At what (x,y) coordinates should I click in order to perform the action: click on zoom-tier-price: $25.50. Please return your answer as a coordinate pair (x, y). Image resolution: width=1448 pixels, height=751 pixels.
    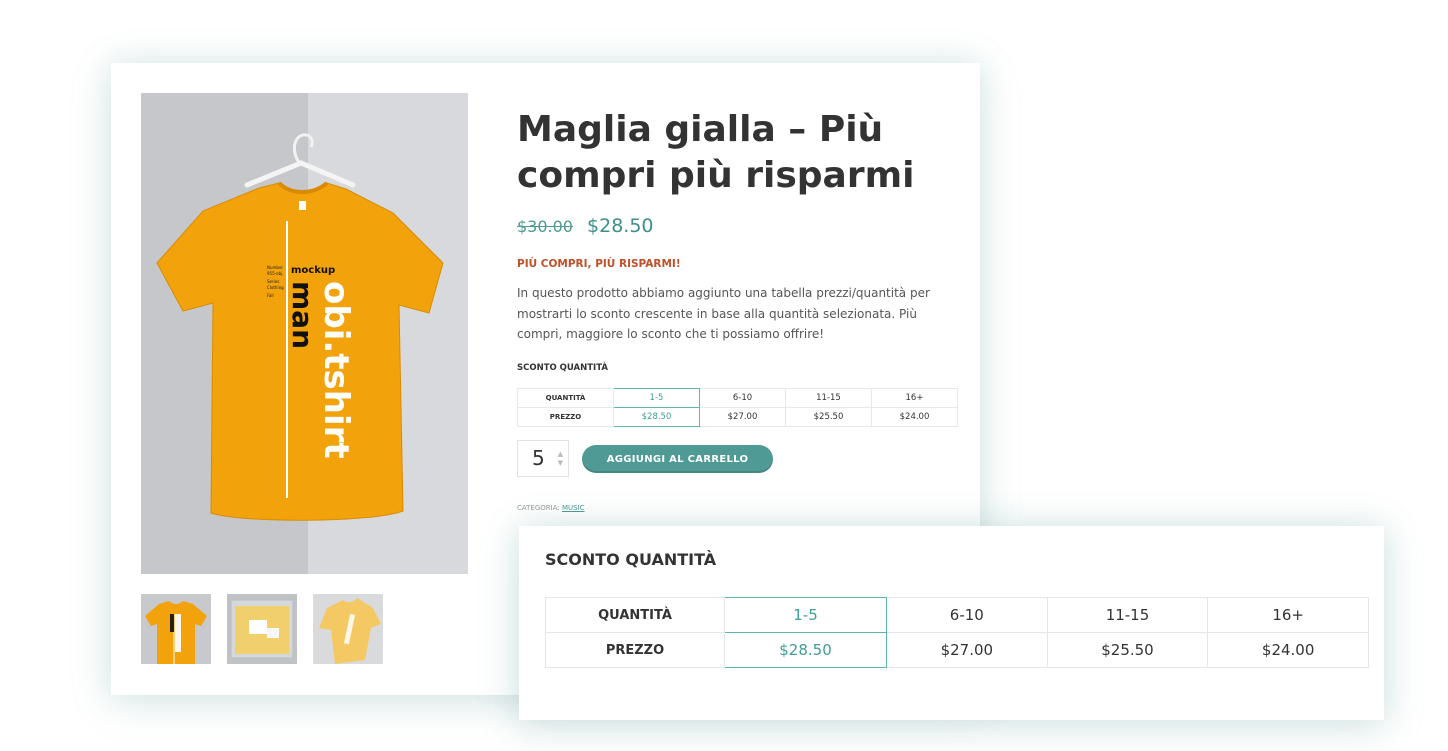
    Looking at the image, I should click on (1127, 650).